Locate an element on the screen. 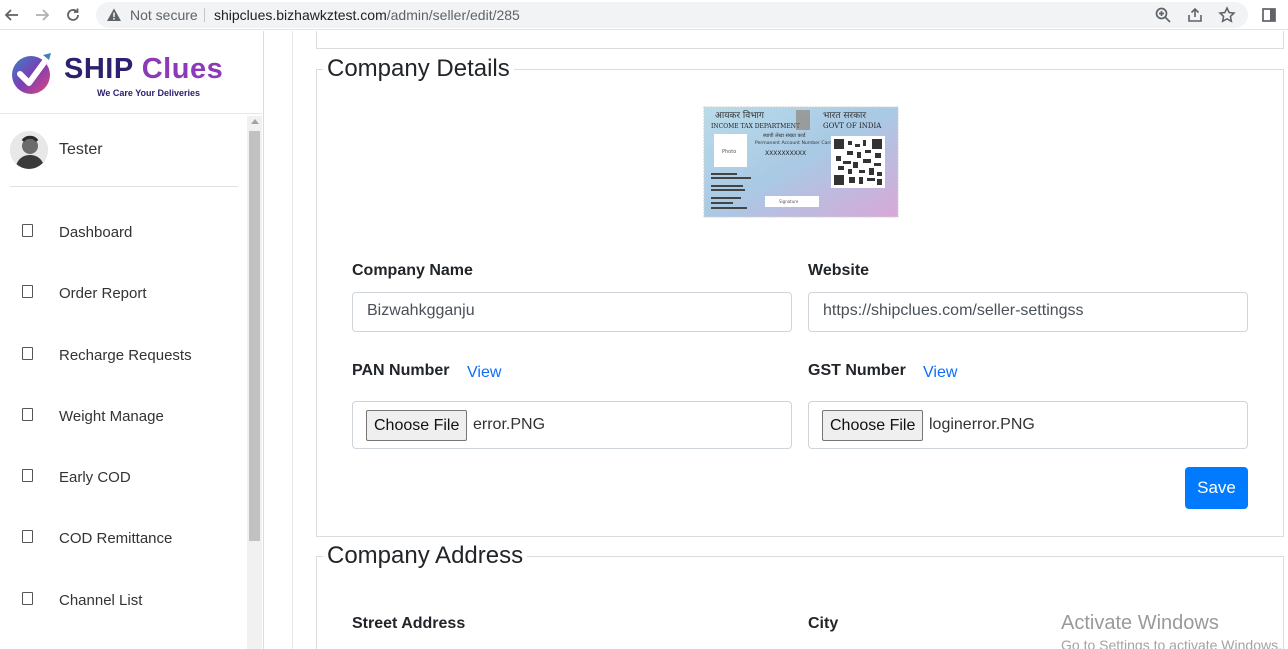 The width and height of the screenshot is (1288, 649). website-label: Website is located at coordinates (839, 270).